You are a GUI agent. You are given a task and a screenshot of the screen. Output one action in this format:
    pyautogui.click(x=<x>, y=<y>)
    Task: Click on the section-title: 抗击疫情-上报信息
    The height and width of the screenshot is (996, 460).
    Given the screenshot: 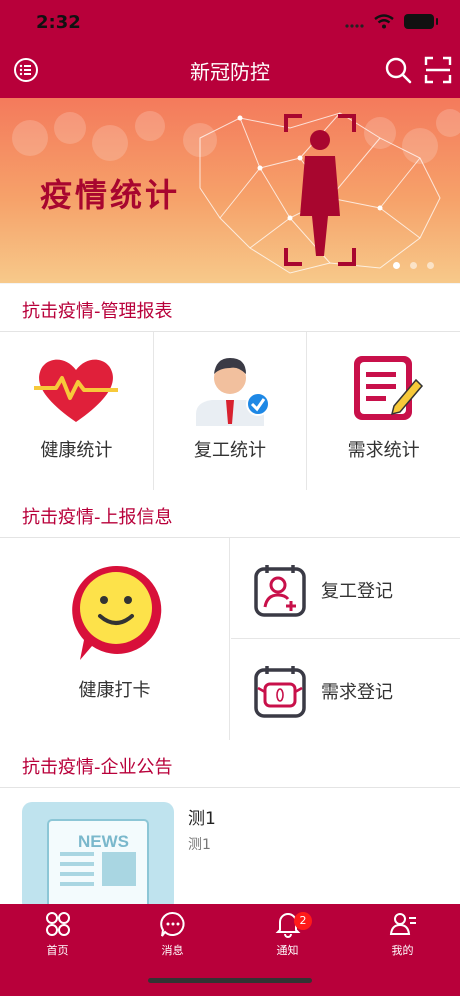 What is the action you would take?
    pyautogui.click(x=97, y=517)
    